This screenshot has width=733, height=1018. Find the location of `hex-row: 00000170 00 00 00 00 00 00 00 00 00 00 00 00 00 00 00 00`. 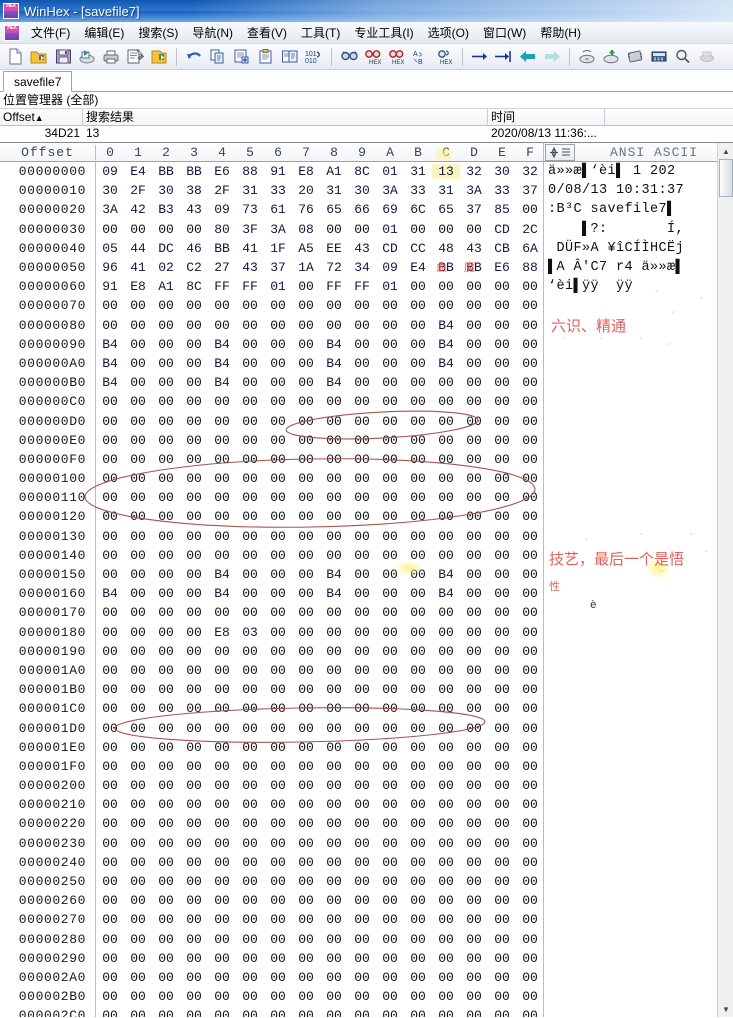

hex-row: 00000170 00 00 00 00 00 00 00 00 00 00 00 00 00 00 00 00 is located at coordinates (271, 613).